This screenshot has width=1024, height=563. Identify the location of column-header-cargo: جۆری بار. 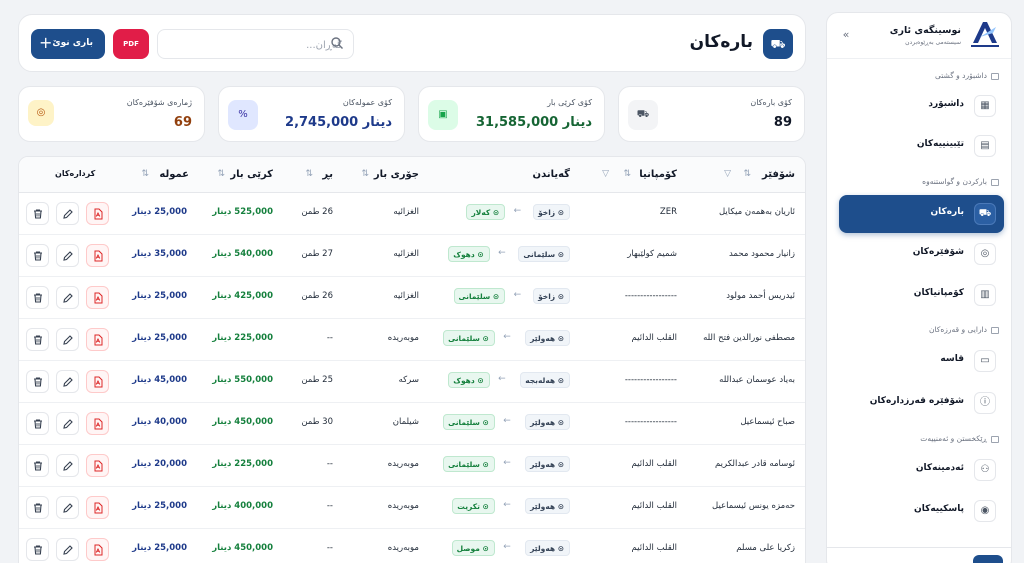
(396, 174).